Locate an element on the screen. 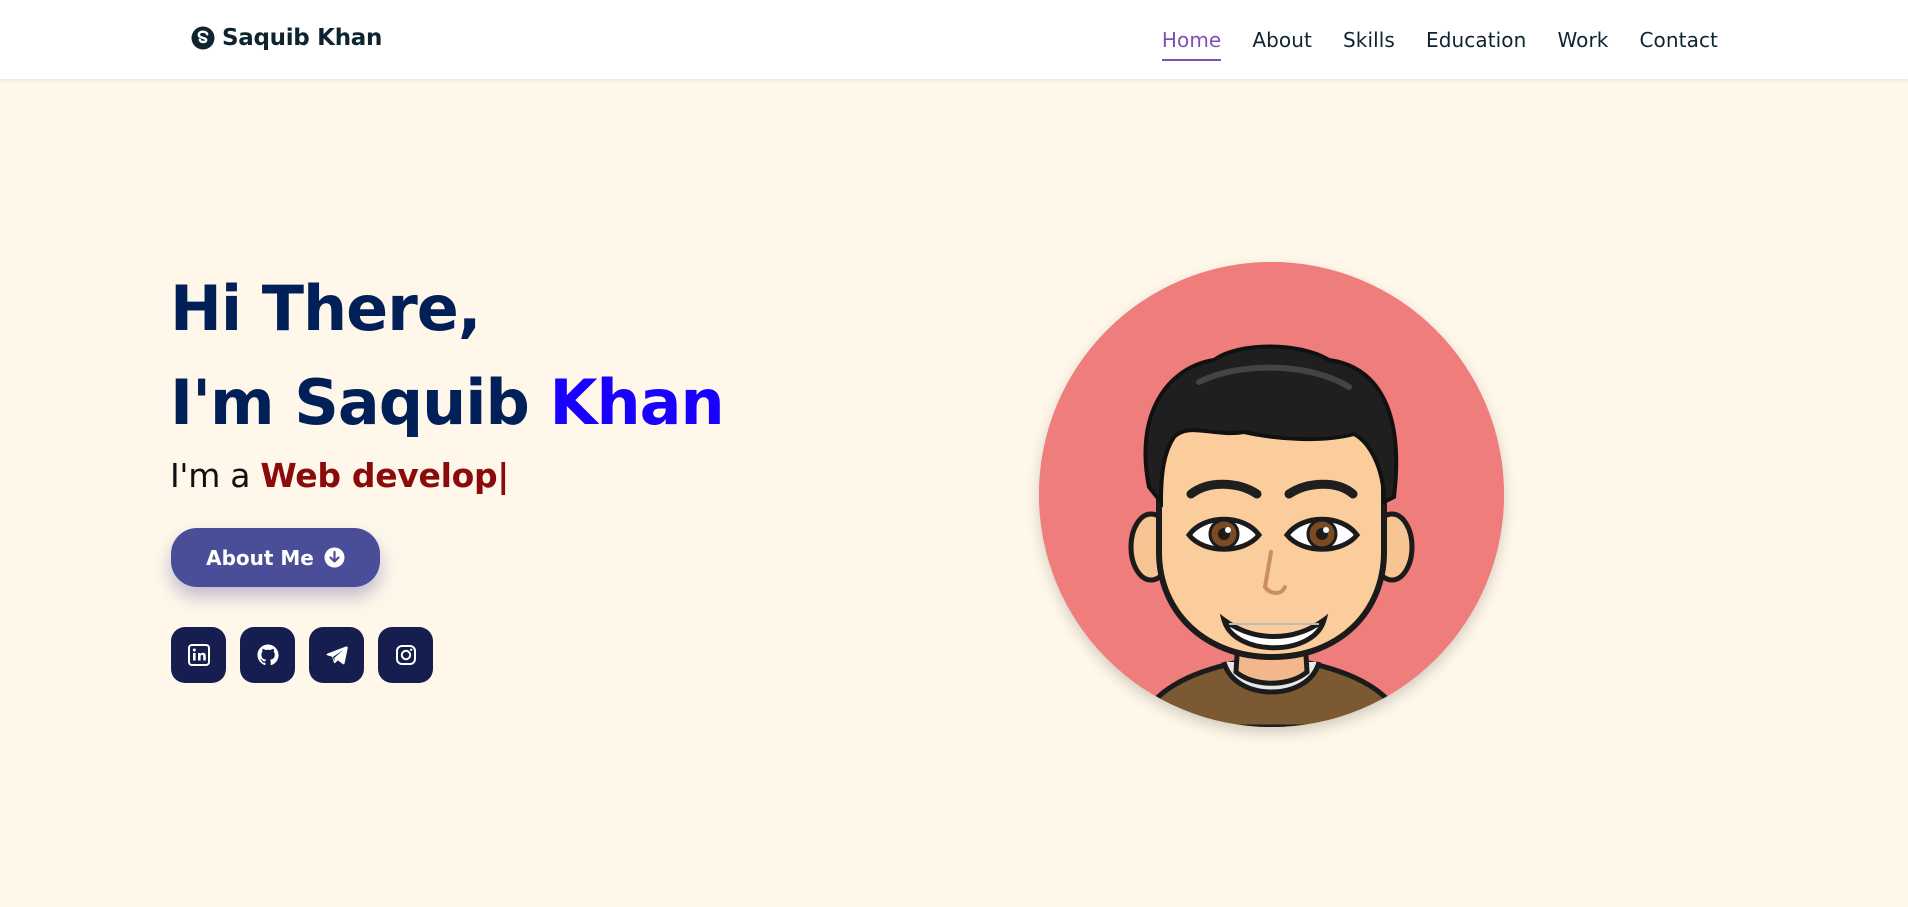 This screenshot has width=1908, height=907. github-icon is located at coordinates (268, 655).